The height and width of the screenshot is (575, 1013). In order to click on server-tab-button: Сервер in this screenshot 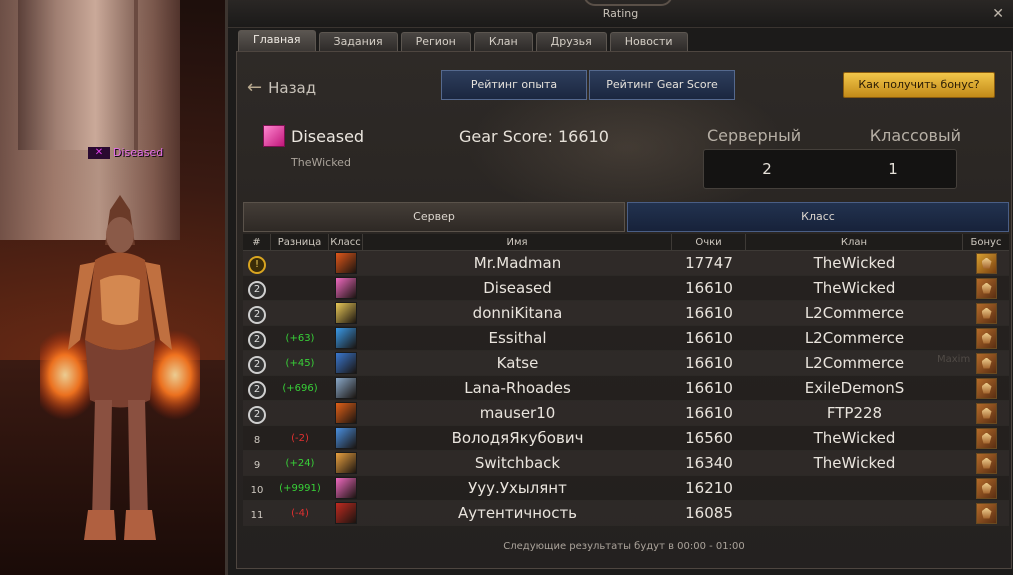, I will do `click(434, 217)`.